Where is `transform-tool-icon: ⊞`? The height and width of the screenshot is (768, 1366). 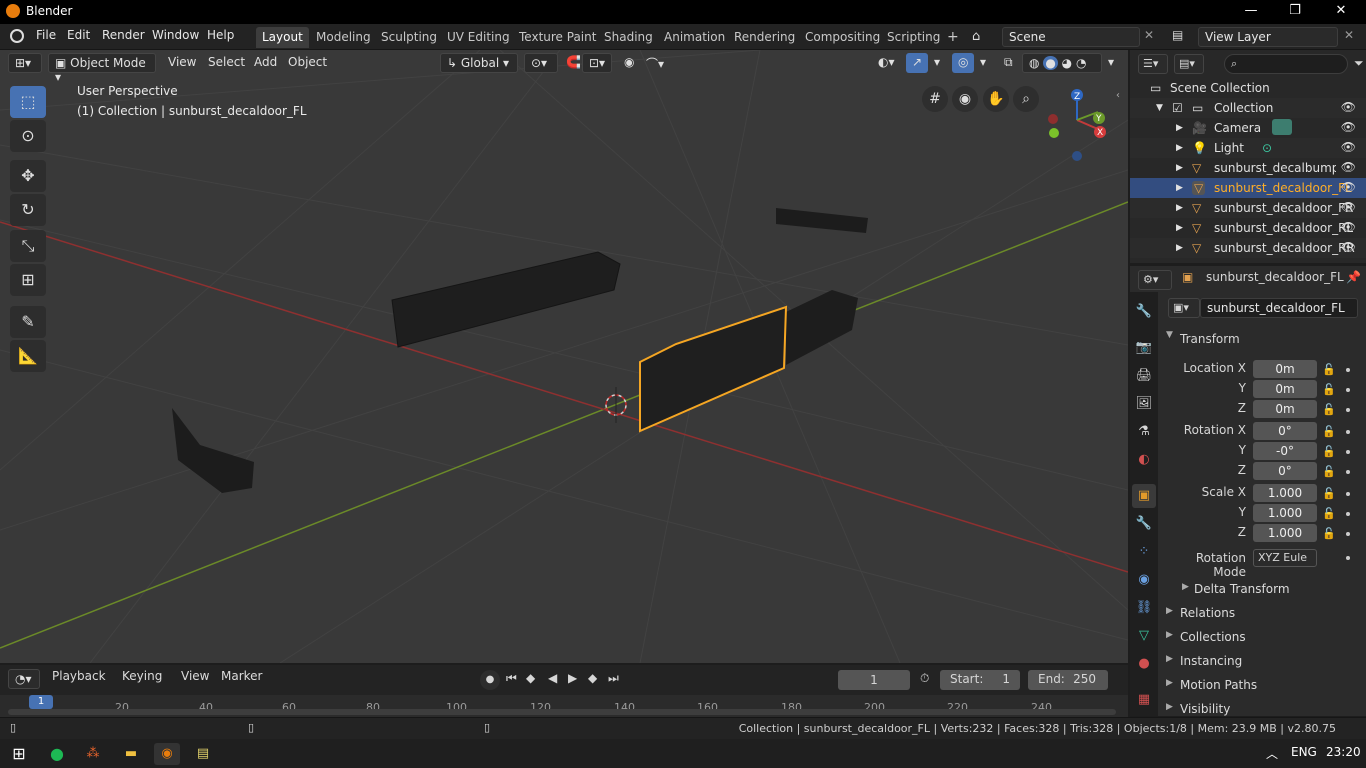 transform-tool-icon: ⊞ is located at coordinates (28, 280).